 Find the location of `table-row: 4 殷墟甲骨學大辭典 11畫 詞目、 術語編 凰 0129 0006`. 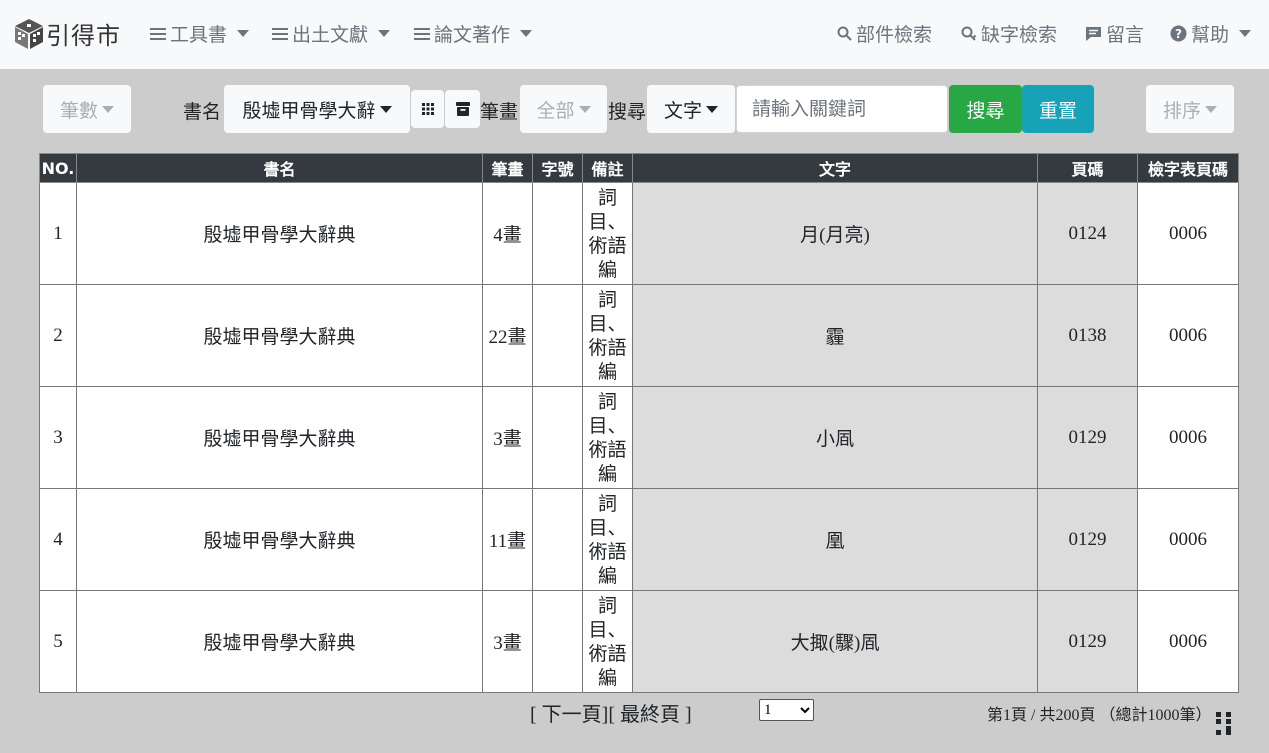

table-row: 4 殷墟甲骨學大辭典 11畫 詞目、 術語編 凰 0129 0006 is located at coordinates (639, 539).